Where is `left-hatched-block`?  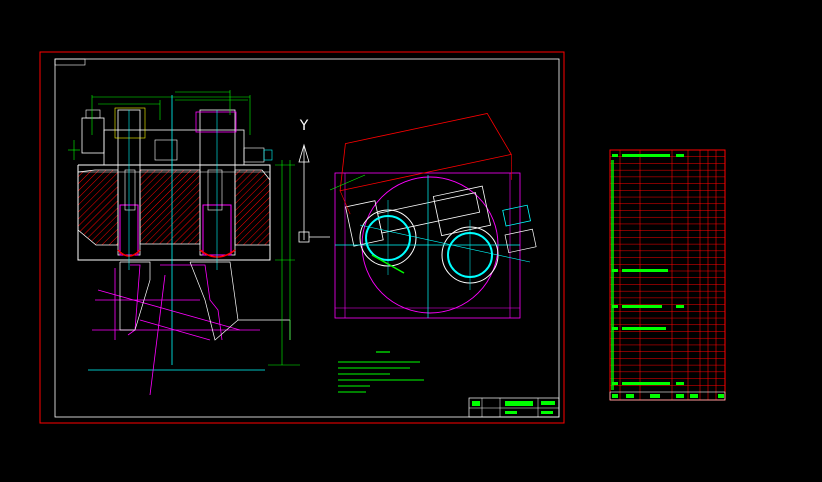
left-hatched-block is located at coordinates (98, 207).